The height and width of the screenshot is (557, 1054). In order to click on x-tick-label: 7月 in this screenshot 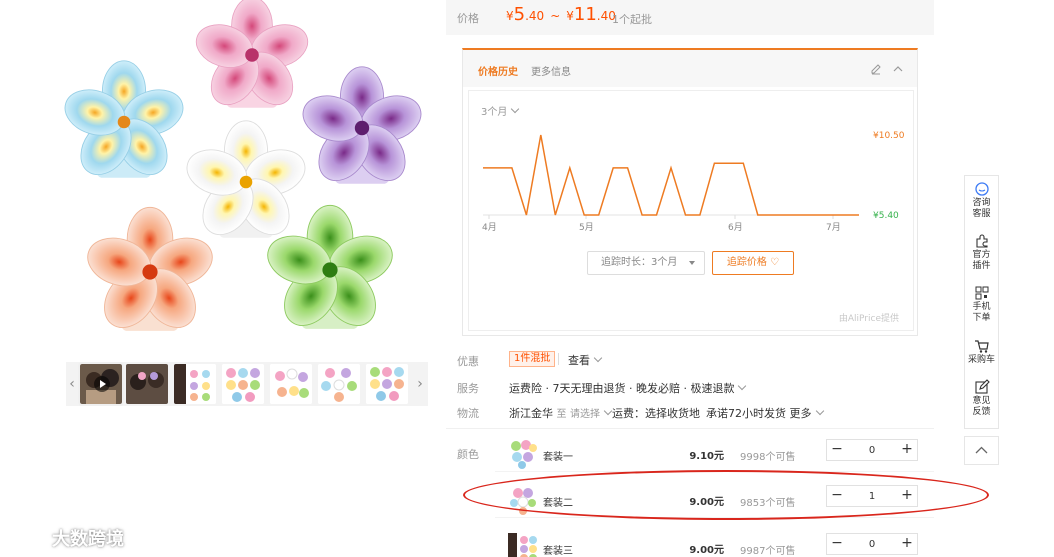, I will do `click(833, 227)`.